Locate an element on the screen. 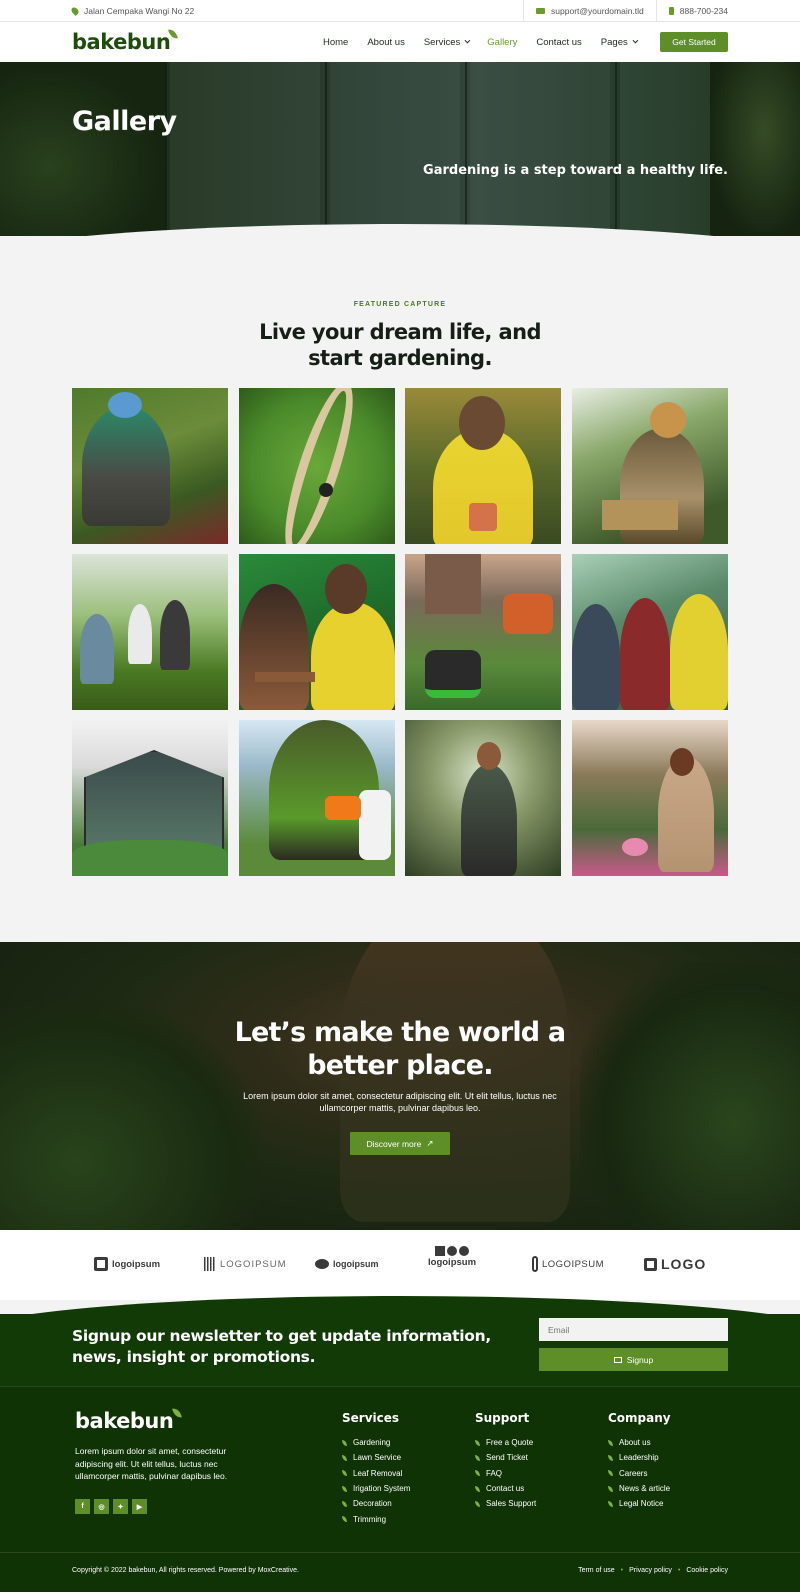 Image resolution: width=800 pixels, height=1592 pixels. link-label: Contact us is located at coordinates (505, 1489).